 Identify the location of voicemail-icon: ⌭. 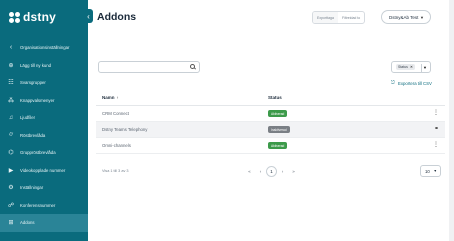
(11, 134).